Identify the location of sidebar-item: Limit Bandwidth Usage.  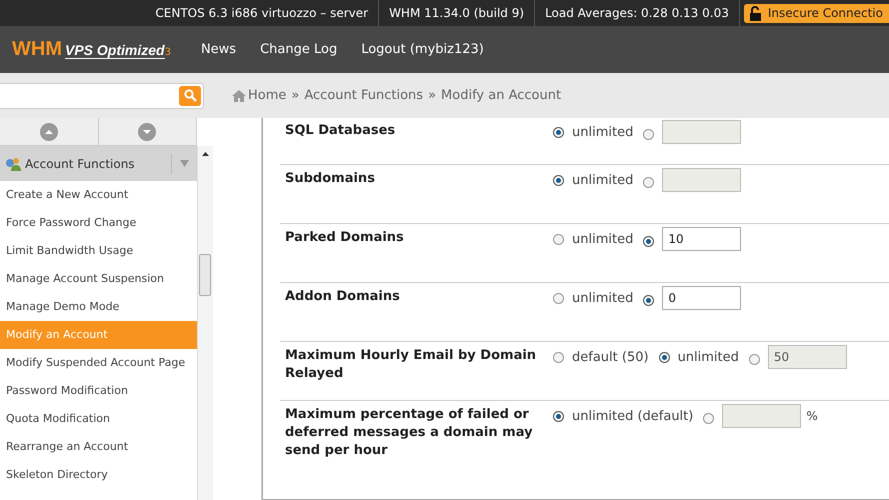
(98, 251).